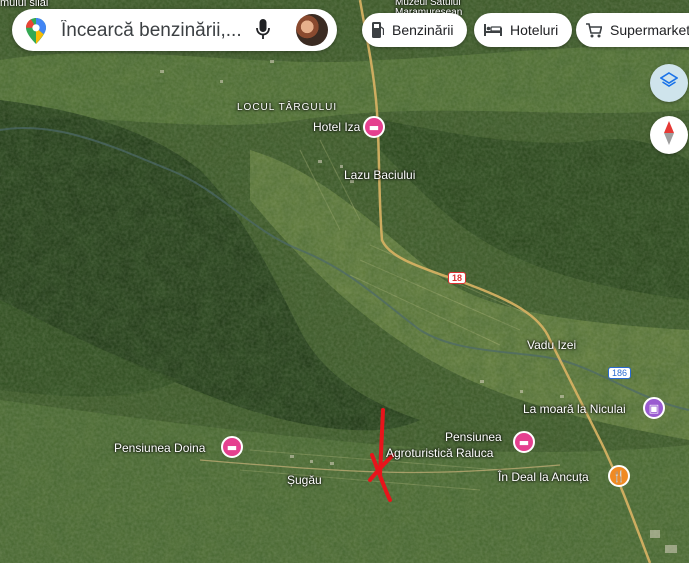 This screenshot has height=563, width=689. What do you see at coordinates (423, 30) in the screenshot?
I see `chip-gas-stations-label: Benzinării` at bounding box center [423, 30].